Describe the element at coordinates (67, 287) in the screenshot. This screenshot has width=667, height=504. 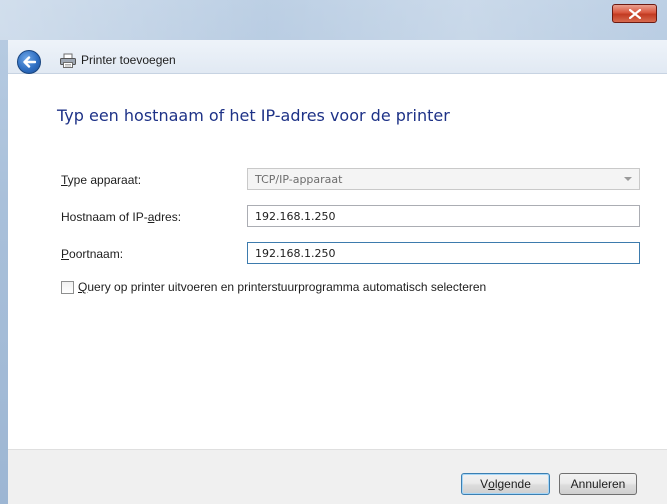
I see `query-printer-checkbox` at that location.